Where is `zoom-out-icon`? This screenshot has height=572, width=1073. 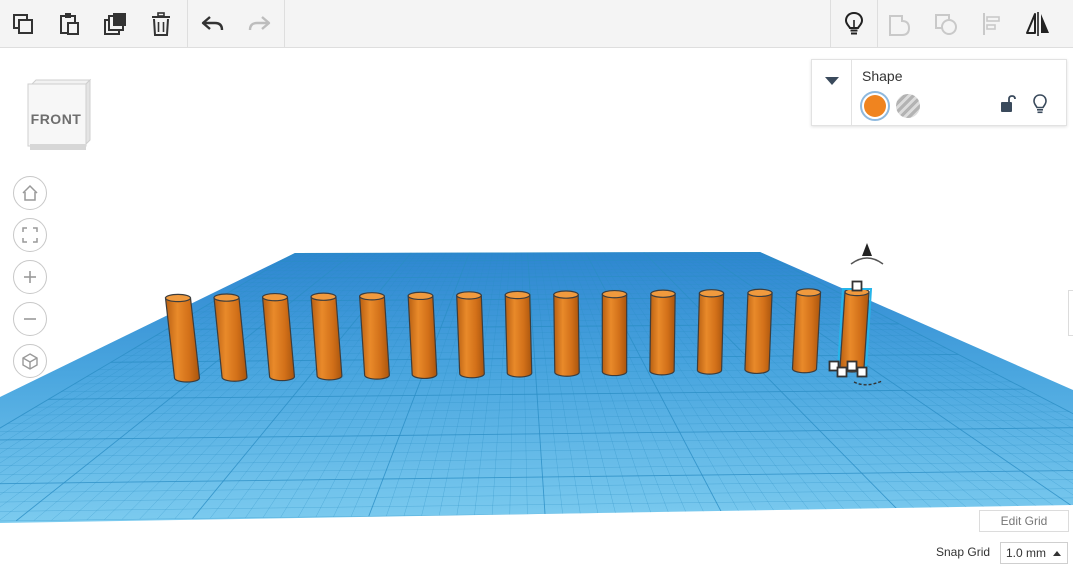 zoom-out-icon is located at coordinates (30, 319).